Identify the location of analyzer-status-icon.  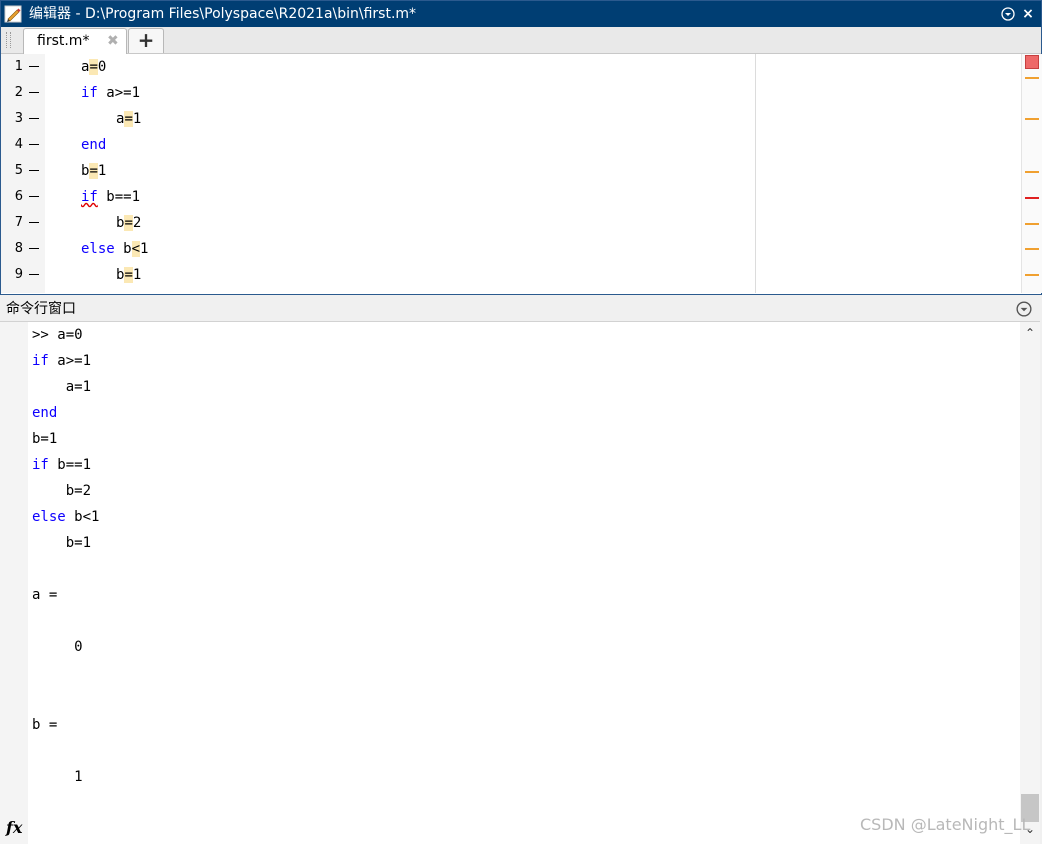
(1032, 62).